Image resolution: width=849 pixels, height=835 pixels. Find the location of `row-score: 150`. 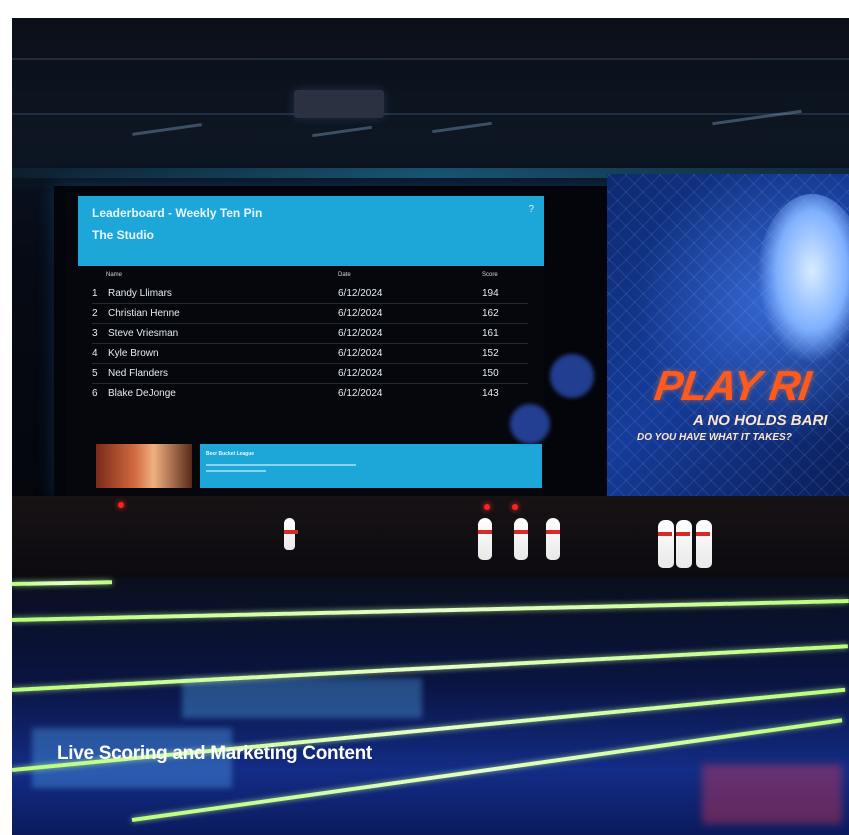

row-score: 150 is located at coordinates (490, 373).